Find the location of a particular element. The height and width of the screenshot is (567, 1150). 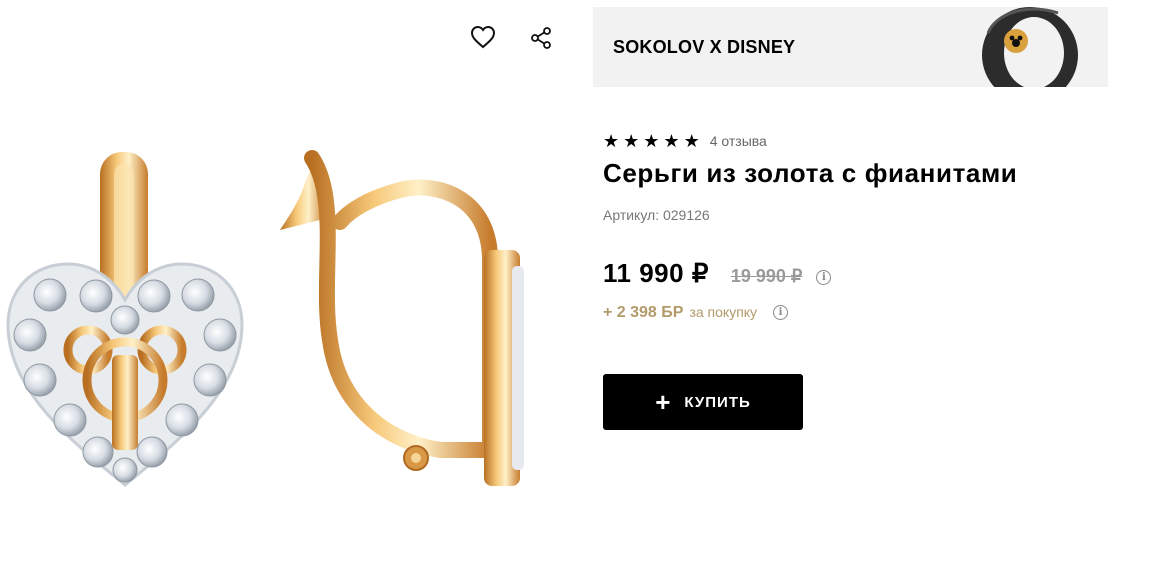

buy-label: КУПИТЬ is located at coordinates (717, 402).